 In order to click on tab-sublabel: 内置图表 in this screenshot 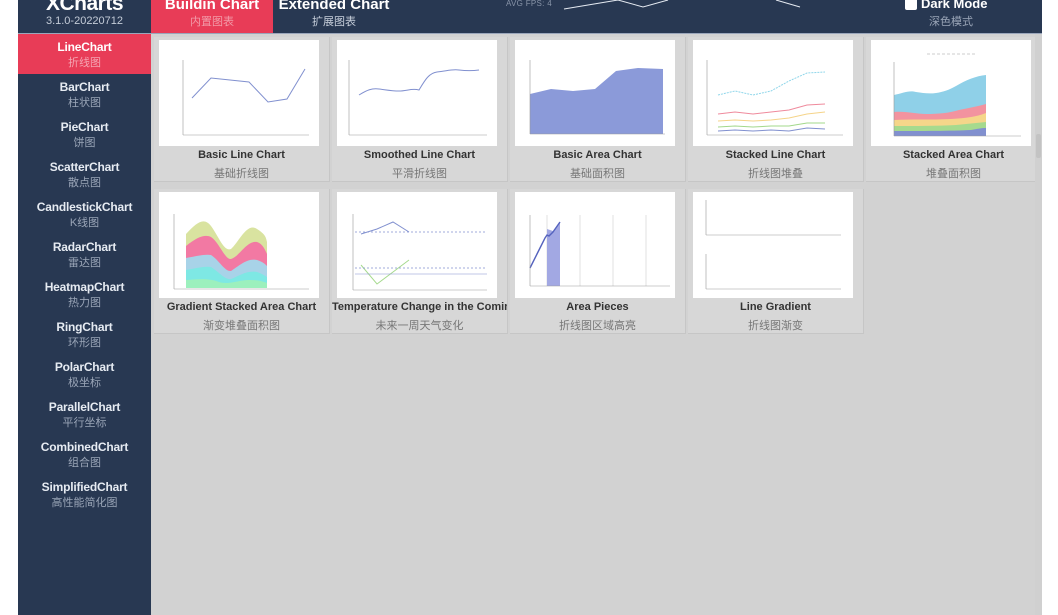, I will do `click(212, 22)`.